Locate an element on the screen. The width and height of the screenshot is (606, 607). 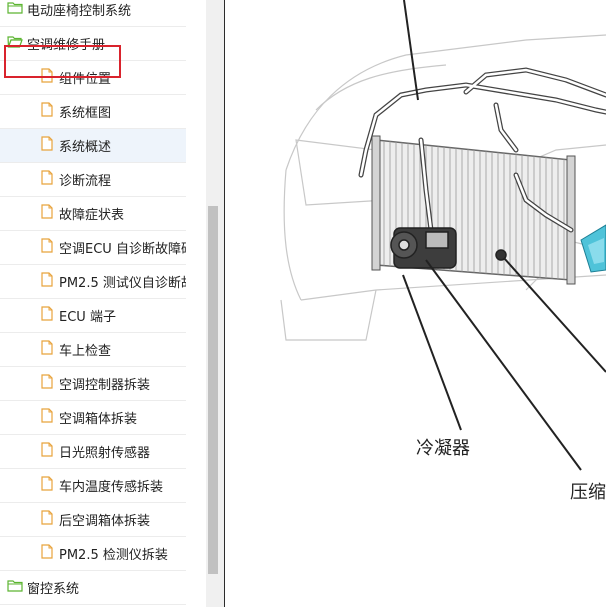
tree-page-4: 系统概述 is located at coordinates (93, 146).